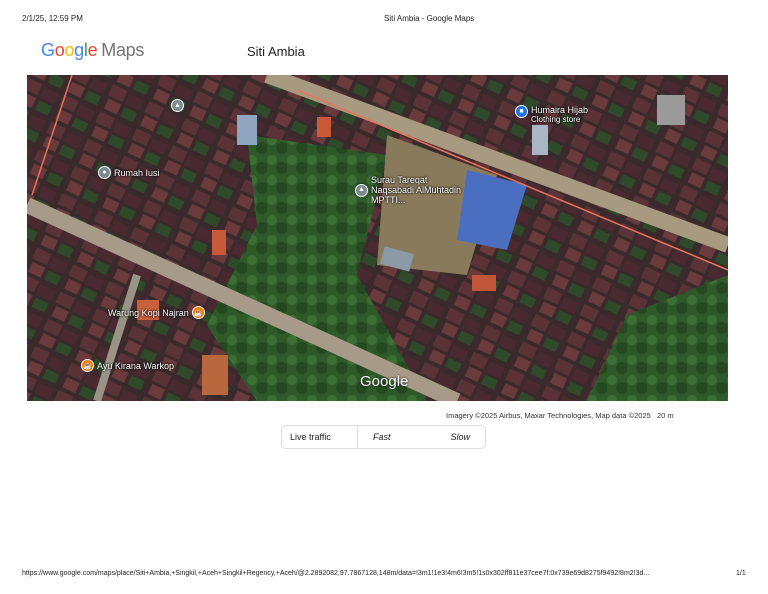 The width and height of the screenshot is (768, 594). Describe the element at coordinates (521, 111) in the screenshot. I see `shopping-bag-icon: ■` at that location.